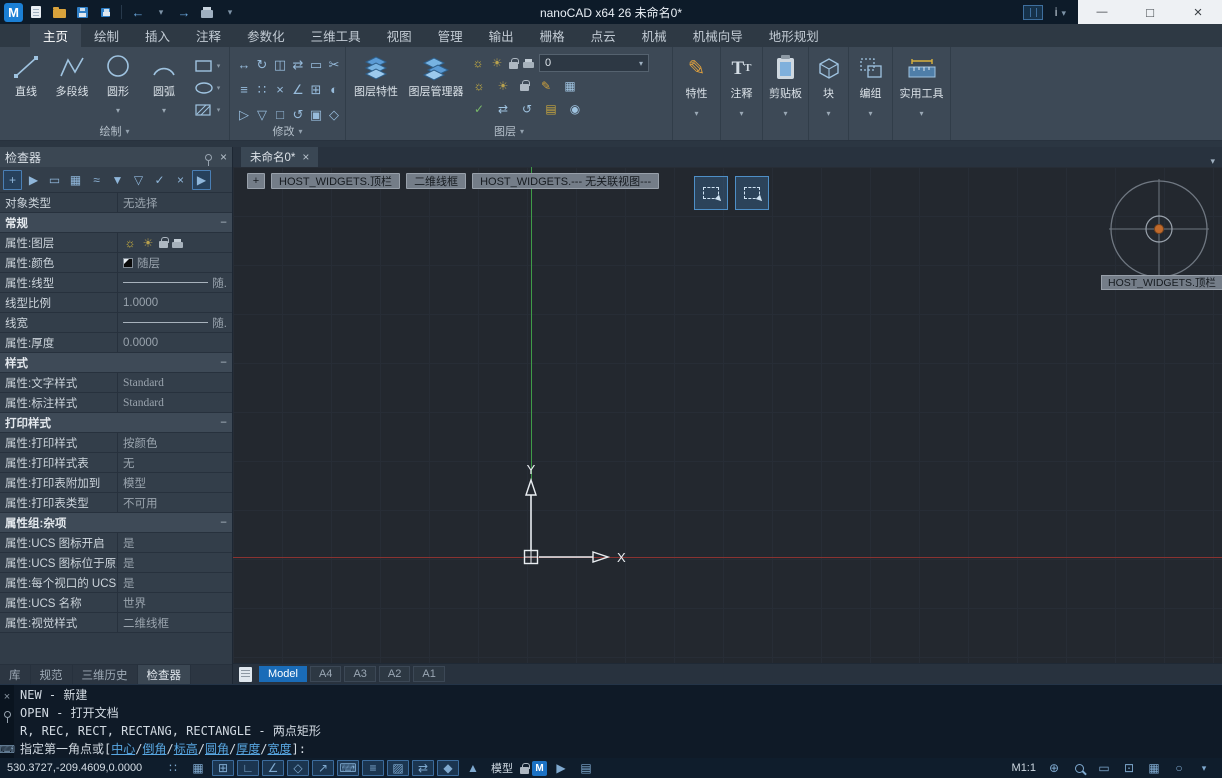 The width and height of the screenshot is (1222, 778). I want to click on property-value: 不可用, so click(140, 503).